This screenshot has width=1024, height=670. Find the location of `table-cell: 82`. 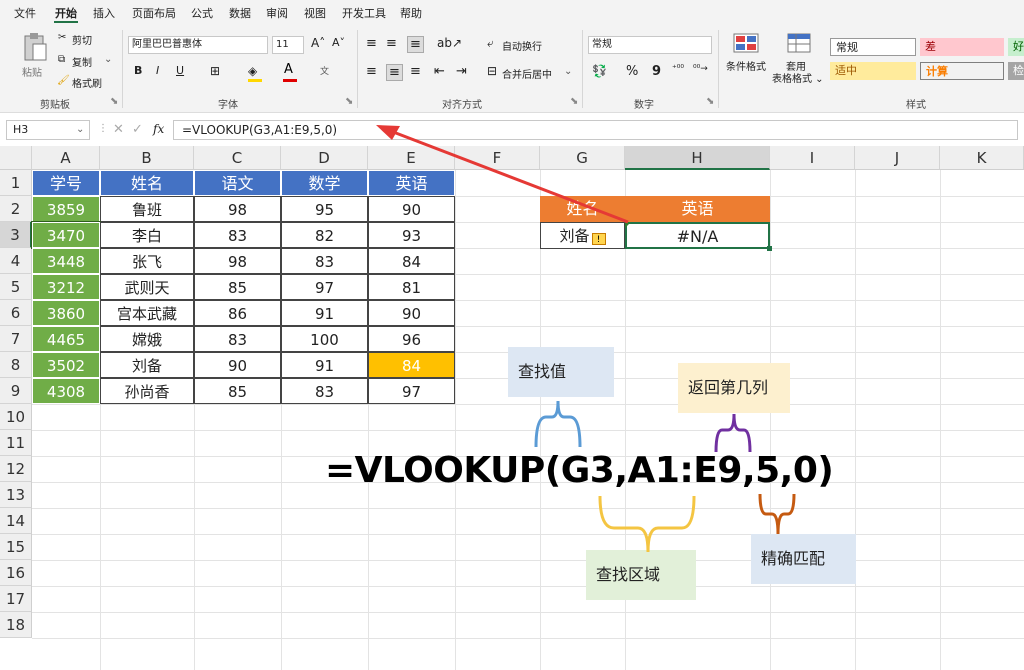

table-cell: 82 is located at coordinates (324, 235).